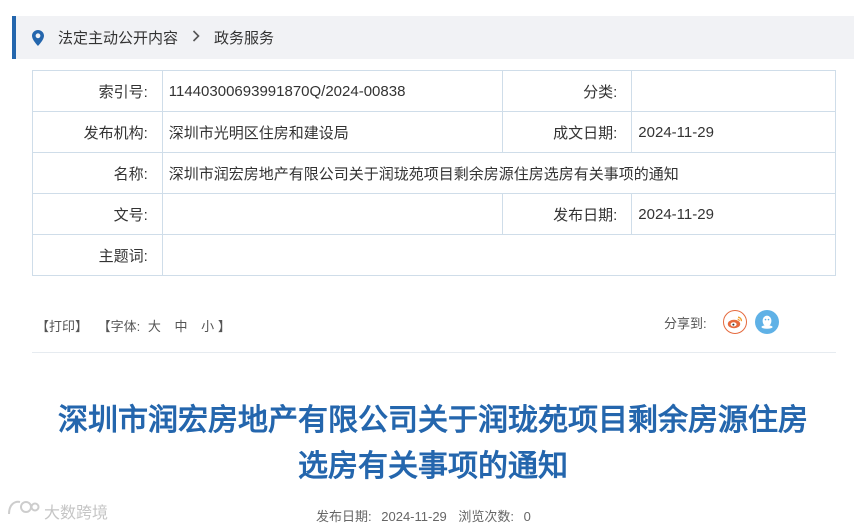 The height and width of the screenshot is (527, 866). I want to click on created-date-label: 成文日期:, so click(567, 132).